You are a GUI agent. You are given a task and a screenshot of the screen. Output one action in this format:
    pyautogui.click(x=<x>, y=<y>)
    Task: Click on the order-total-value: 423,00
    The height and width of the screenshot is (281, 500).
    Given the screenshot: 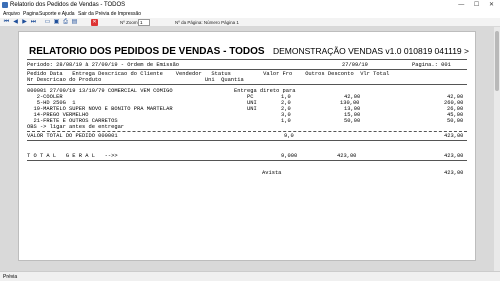 What is the action you would take?
    pyautogui.click(x=454, y=136)
    